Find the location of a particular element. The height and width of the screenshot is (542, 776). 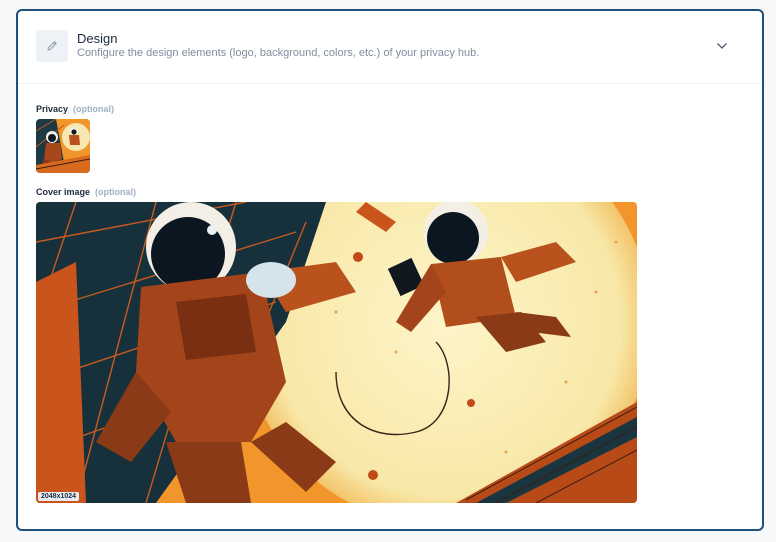

cover-optional-tag: (optional) is located at coordinates (116, 192).